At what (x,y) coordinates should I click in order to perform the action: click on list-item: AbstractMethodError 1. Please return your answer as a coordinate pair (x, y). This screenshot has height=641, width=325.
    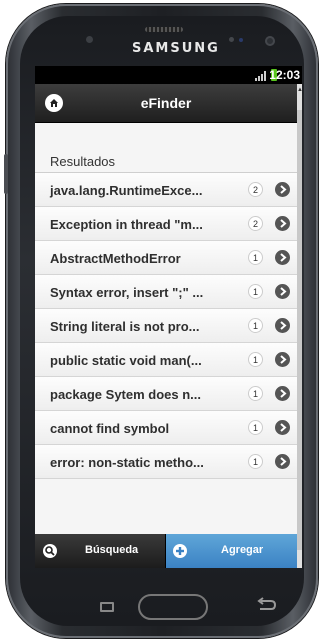
    Looking at the image, I should click on (166, 258).